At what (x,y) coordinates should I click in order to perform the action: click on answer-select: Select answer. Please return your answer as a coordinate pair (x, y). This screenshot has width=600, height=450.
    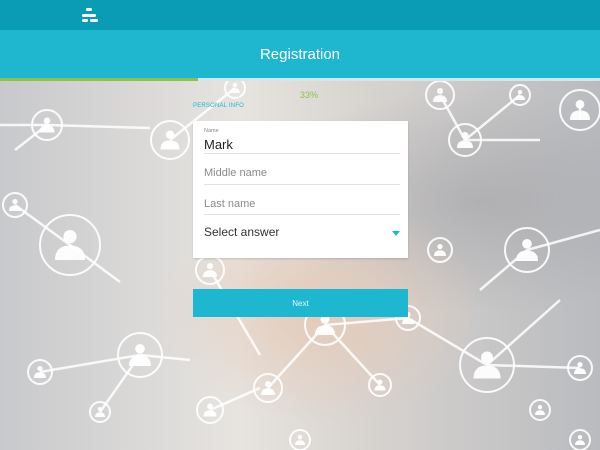
    Looking at the image, I should click on (302, 232).